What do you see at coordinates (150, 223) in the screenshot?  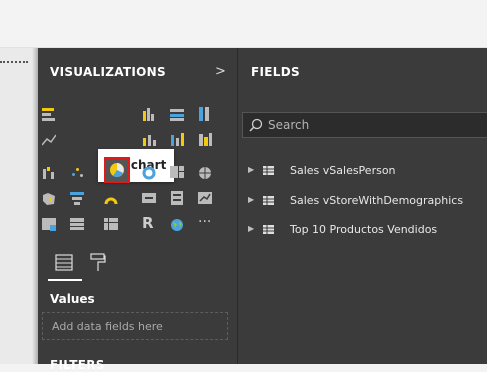 I see `r-visual-icon: R` at bounding box center [150, 223].